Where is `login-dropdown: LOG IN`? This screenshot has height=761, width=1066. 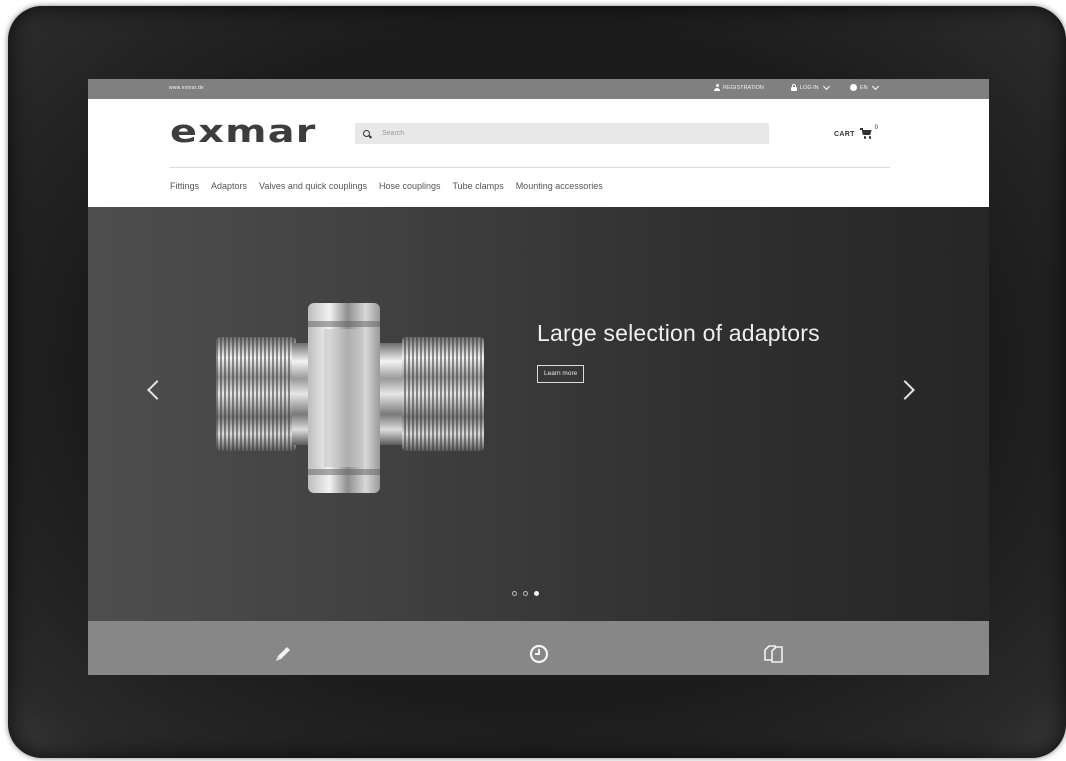 login-dropdown: LOG IN is located at coordinates (810, 86).